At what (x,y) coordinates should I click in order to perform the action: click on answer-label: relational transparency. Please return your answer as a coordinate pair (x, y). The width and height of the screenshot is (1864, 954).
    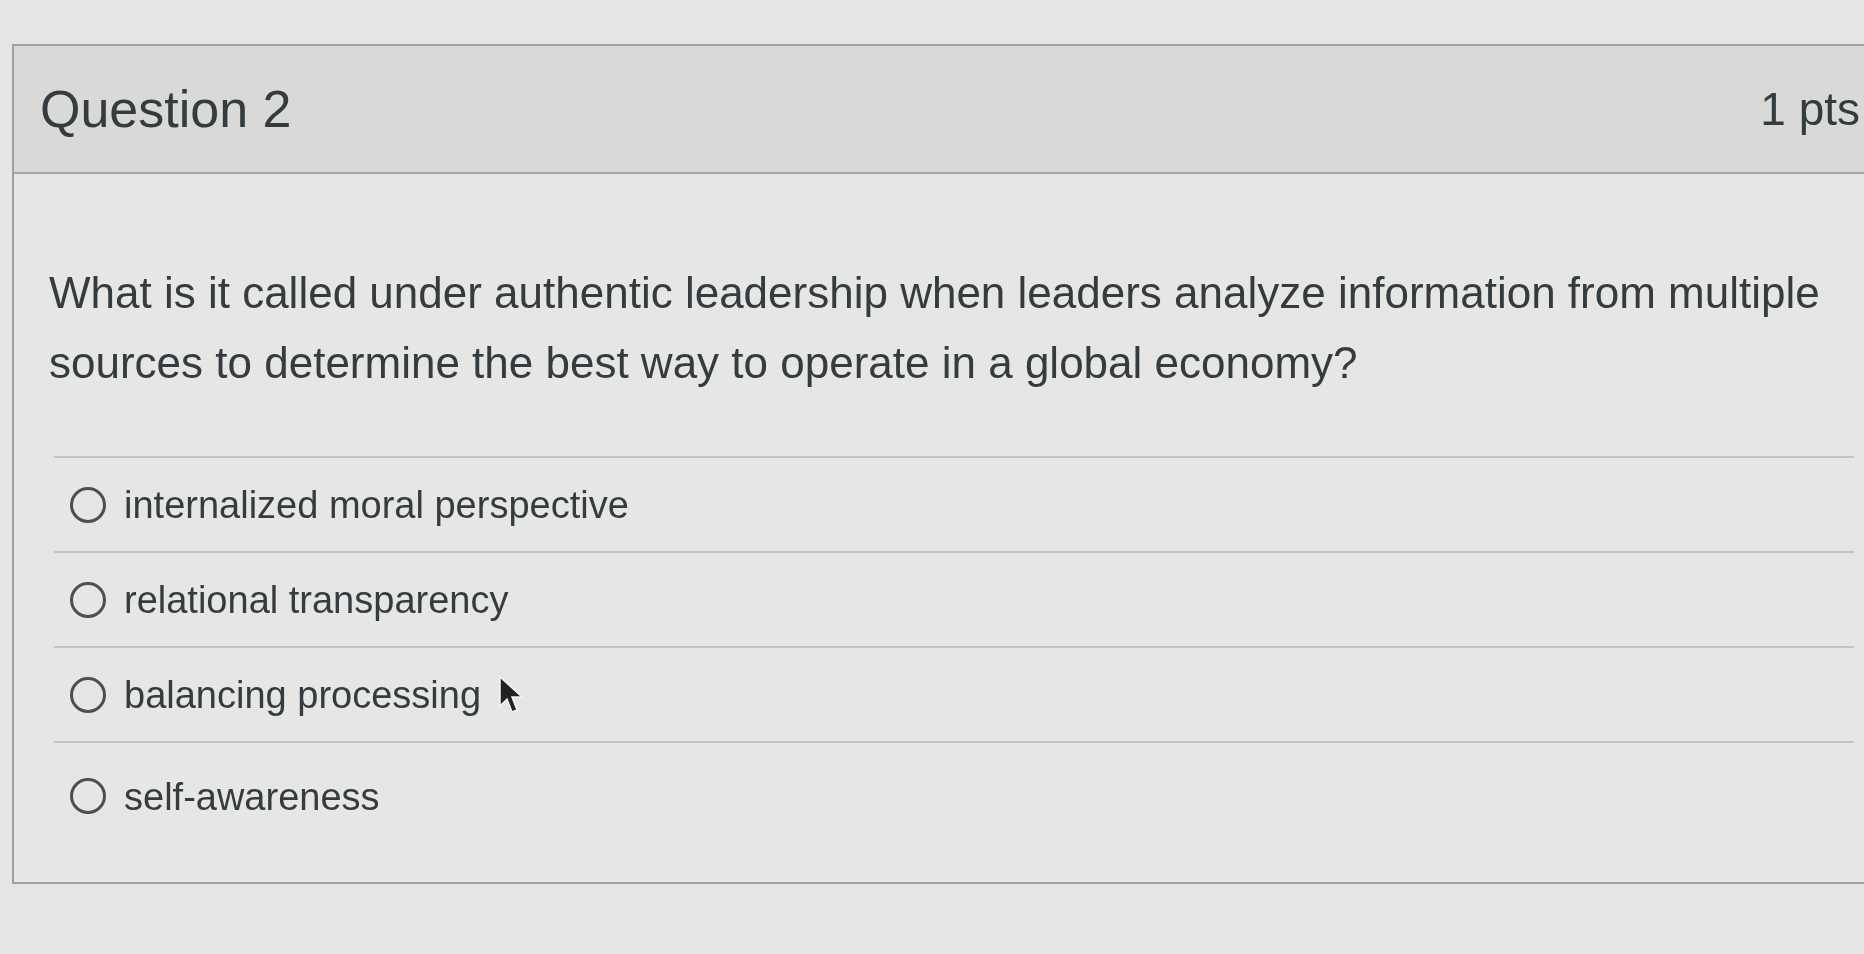
    Looking at the image, I should click on (316, 599).